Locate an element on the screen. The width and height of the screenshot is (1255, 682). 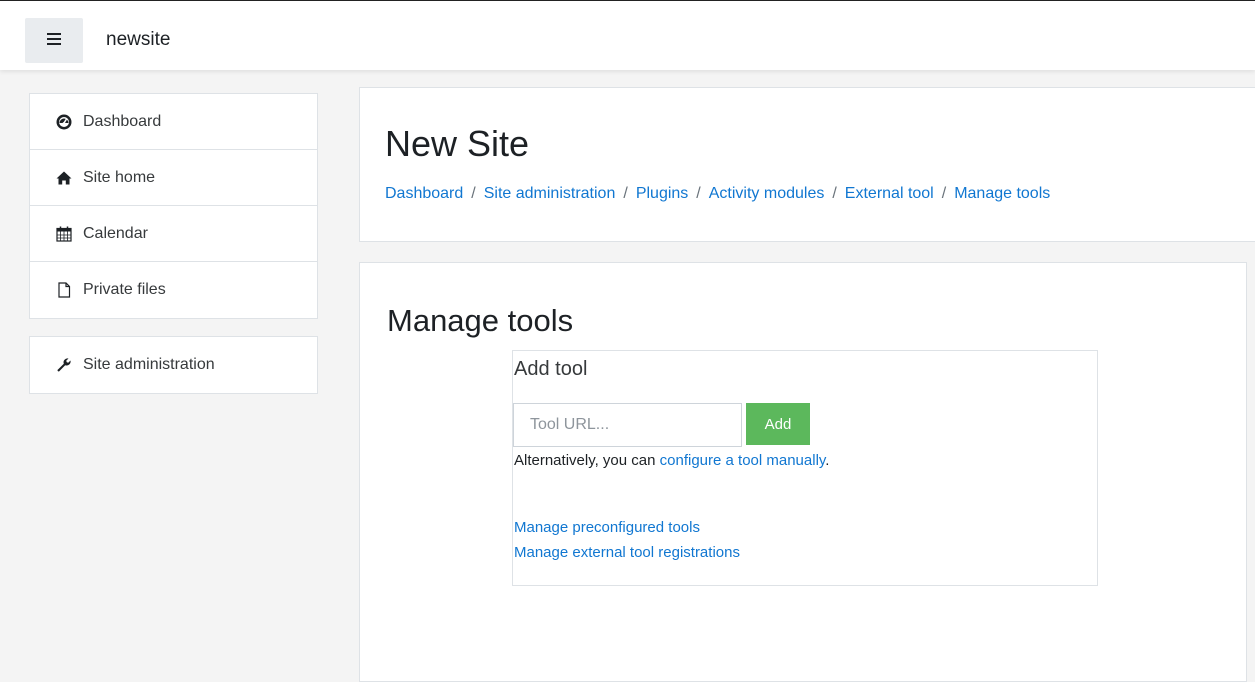
sidebar-item-dashboard: Dashboard is located at coordinates (173, 122).